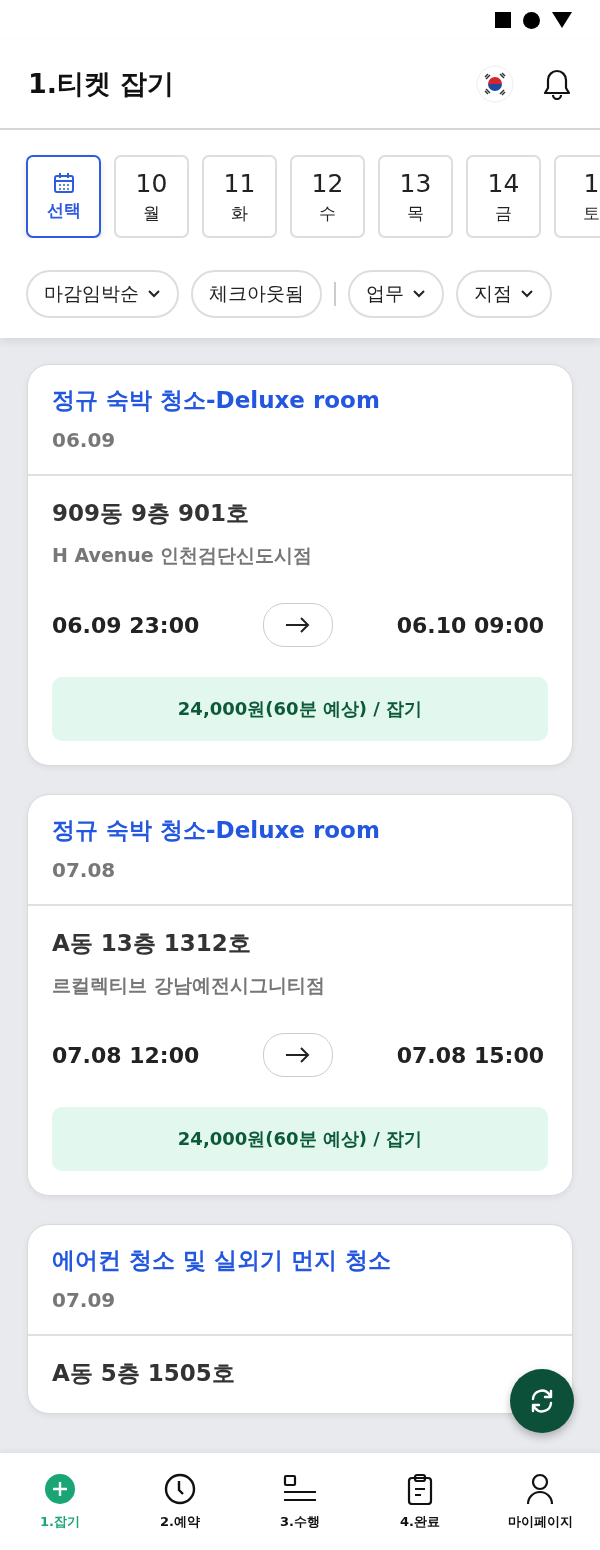 The image size is (600, 1550). Describe the element at coordinates (84, 440) in the screenshot. I see `ticket-date: 06.09` at that location.